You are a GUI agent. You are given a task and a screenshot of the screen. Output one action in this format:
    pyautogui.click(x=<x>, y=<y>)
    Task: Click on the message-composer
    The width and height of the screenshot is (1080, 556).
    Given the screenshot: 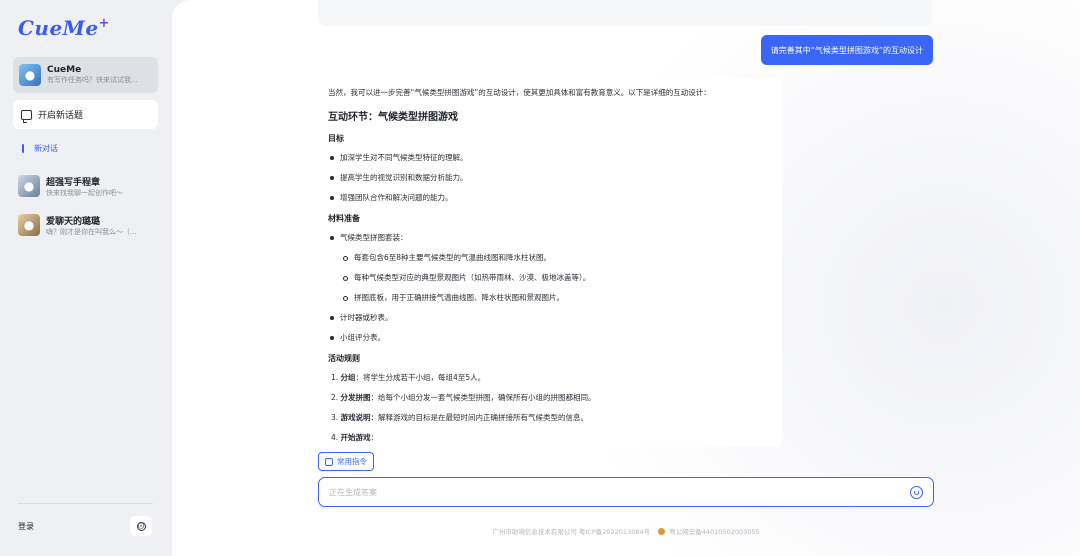 What is the action you would take?
    pyautogui.click(x=626, y=492)
    